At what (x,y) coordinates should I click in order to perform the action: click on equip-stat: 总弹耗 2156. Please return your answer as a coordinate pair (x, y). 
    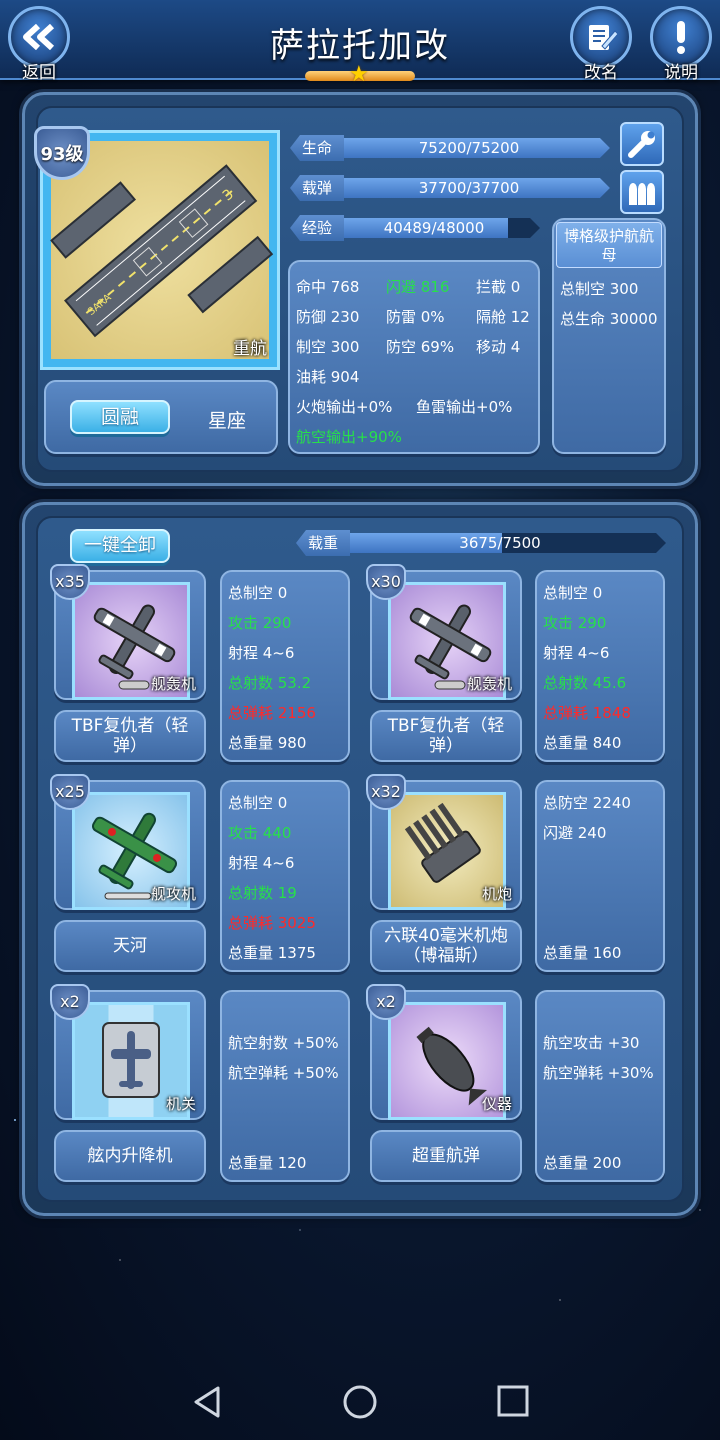
    Looking at the image, I should click on (272, 713).